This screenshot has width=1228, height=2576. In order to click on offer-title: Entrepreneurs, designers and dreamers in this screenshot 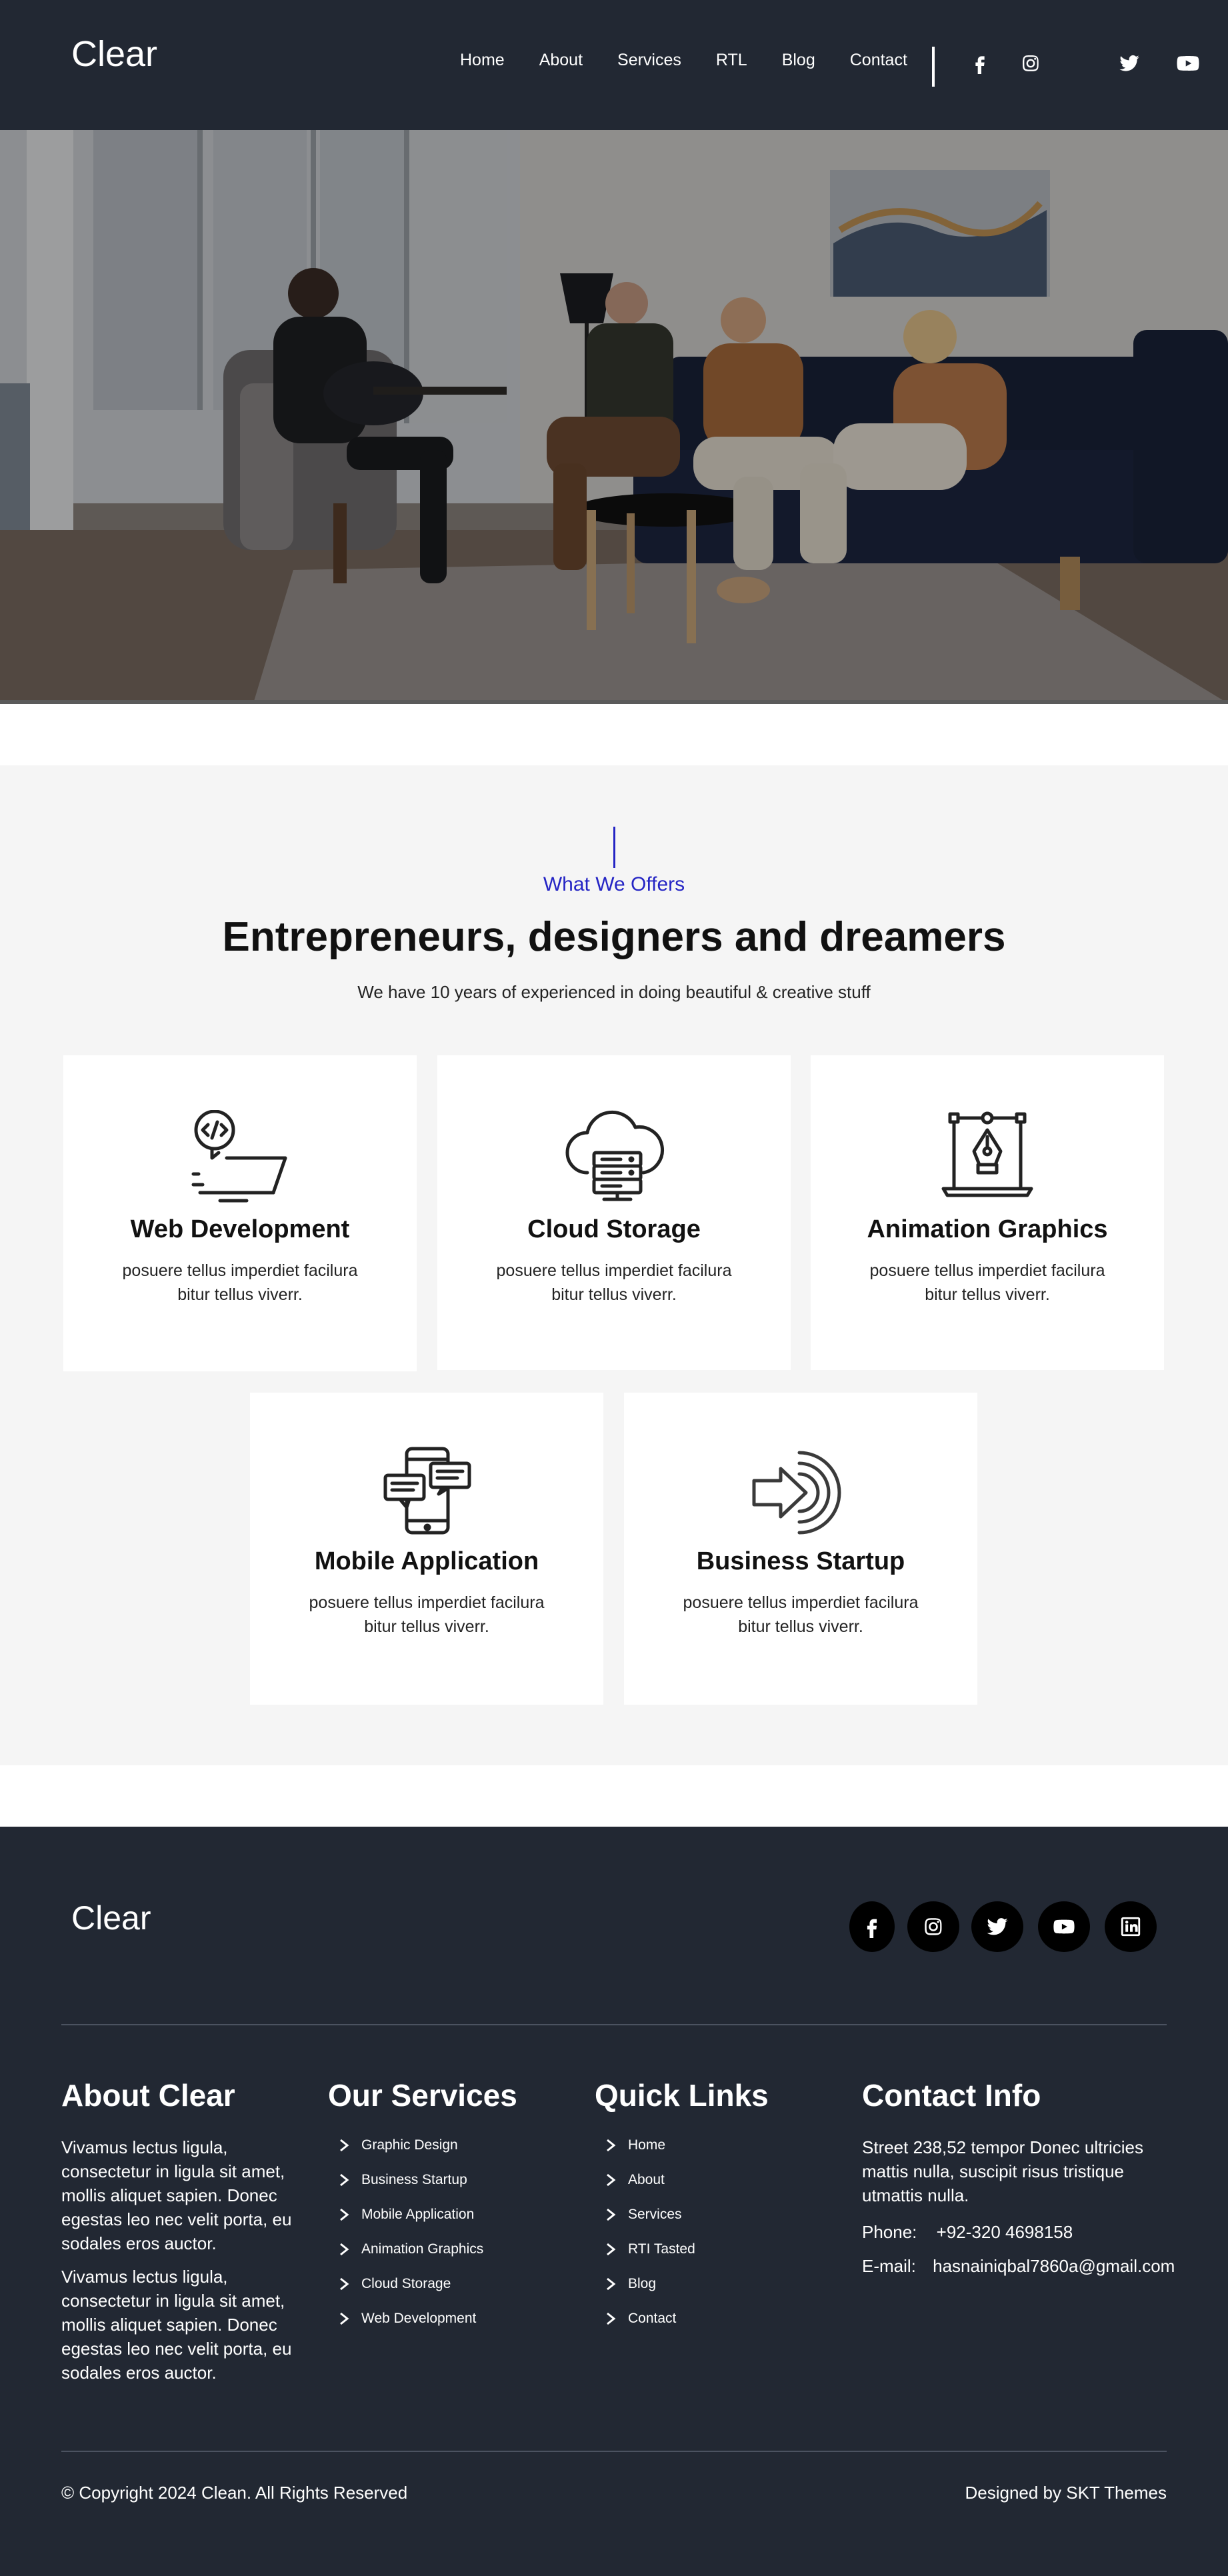, I will do `click(614, 937)`.